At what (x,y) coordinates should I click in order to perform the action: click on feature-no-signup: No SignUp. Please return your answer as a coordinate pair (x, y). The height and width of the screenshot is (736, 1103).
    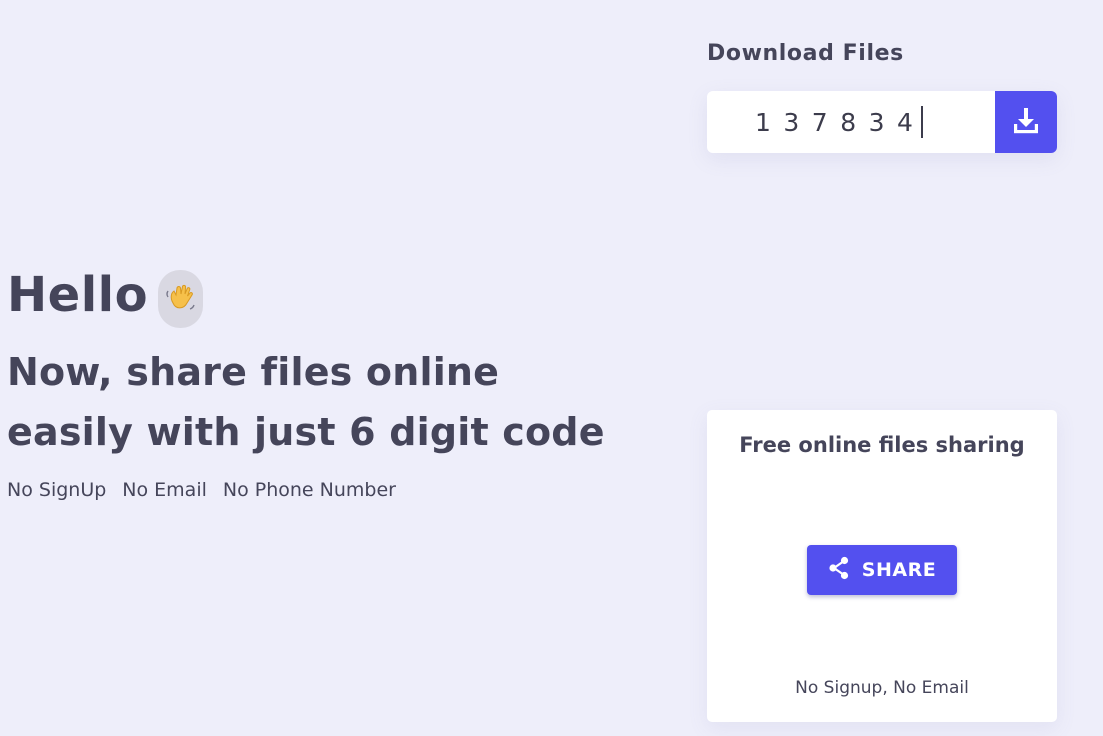
    Looking at the image, I should click on (57, 490).